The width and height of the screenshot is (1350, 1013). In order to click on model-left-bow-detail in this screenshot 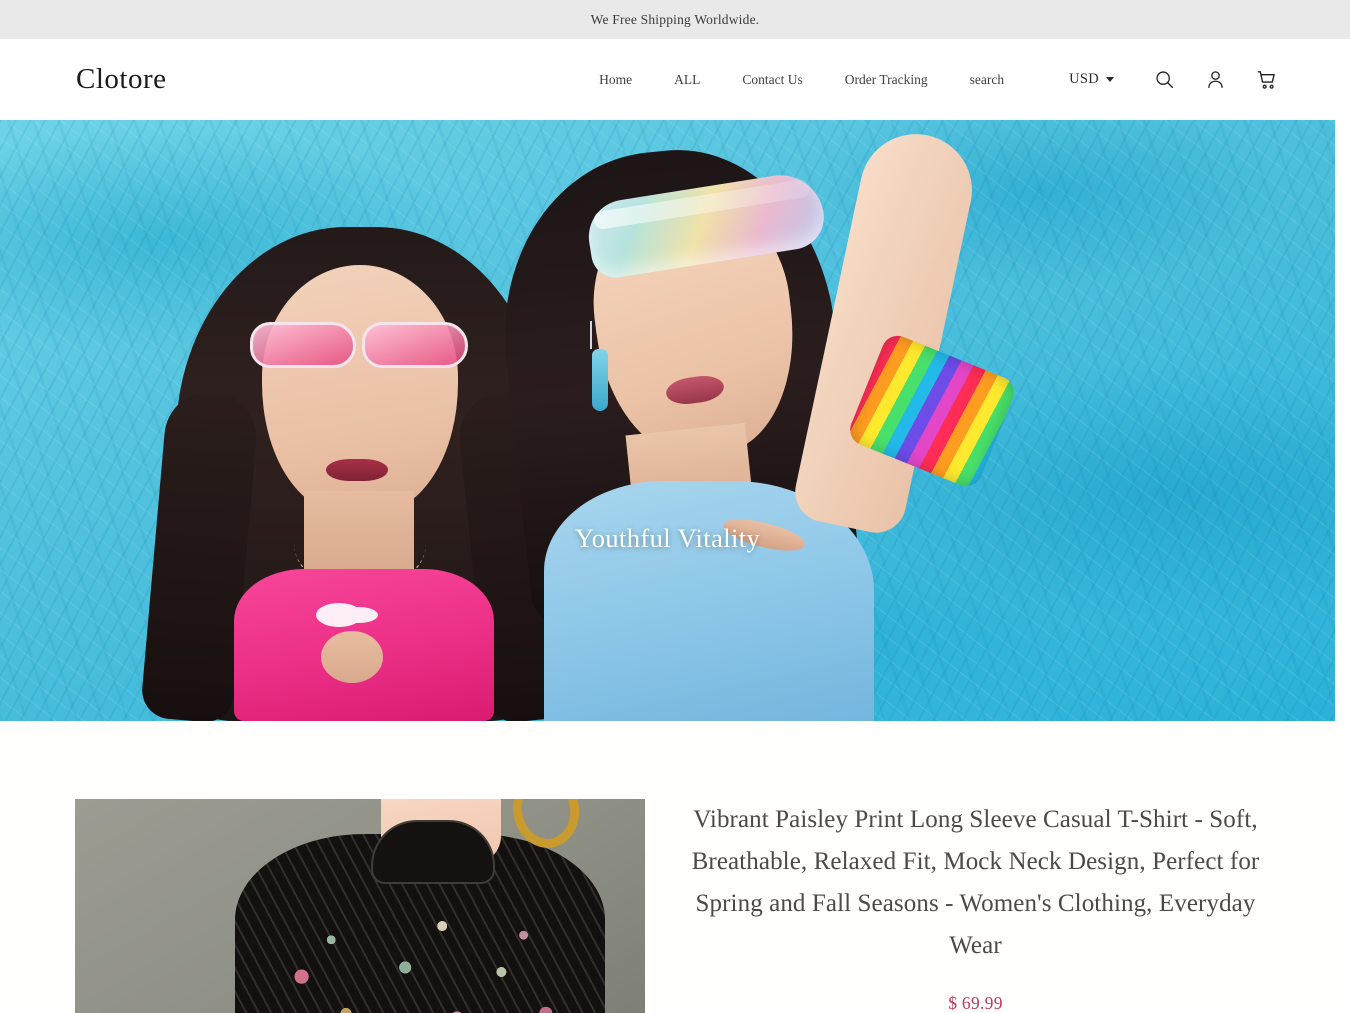, I will do `click(339, 615)`.